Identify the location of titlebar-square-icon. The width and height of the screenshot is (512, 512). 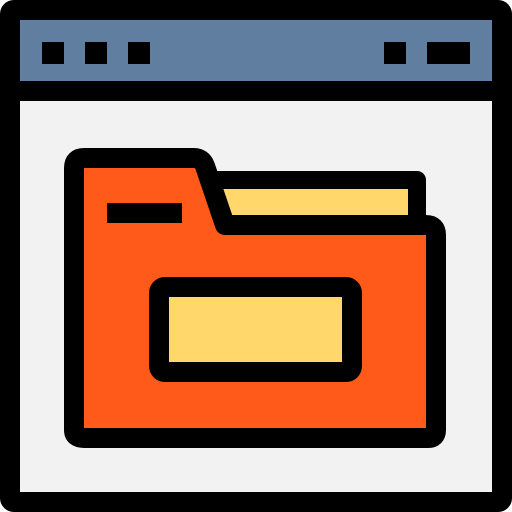
(395, 53).